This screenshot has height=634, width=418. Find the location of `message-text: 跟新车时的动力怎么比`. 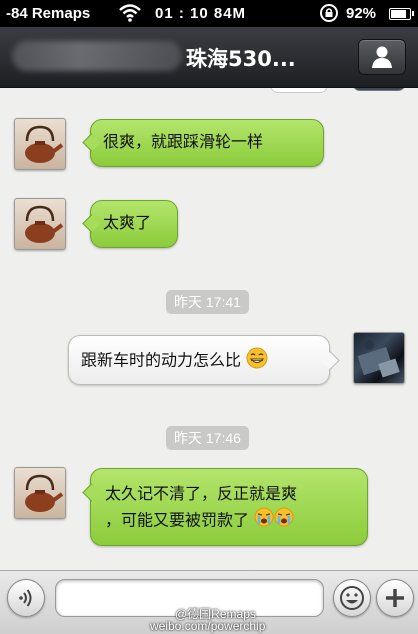

message-text: 跟新车时的动力怎么比 is located at coordinates (161, 360).